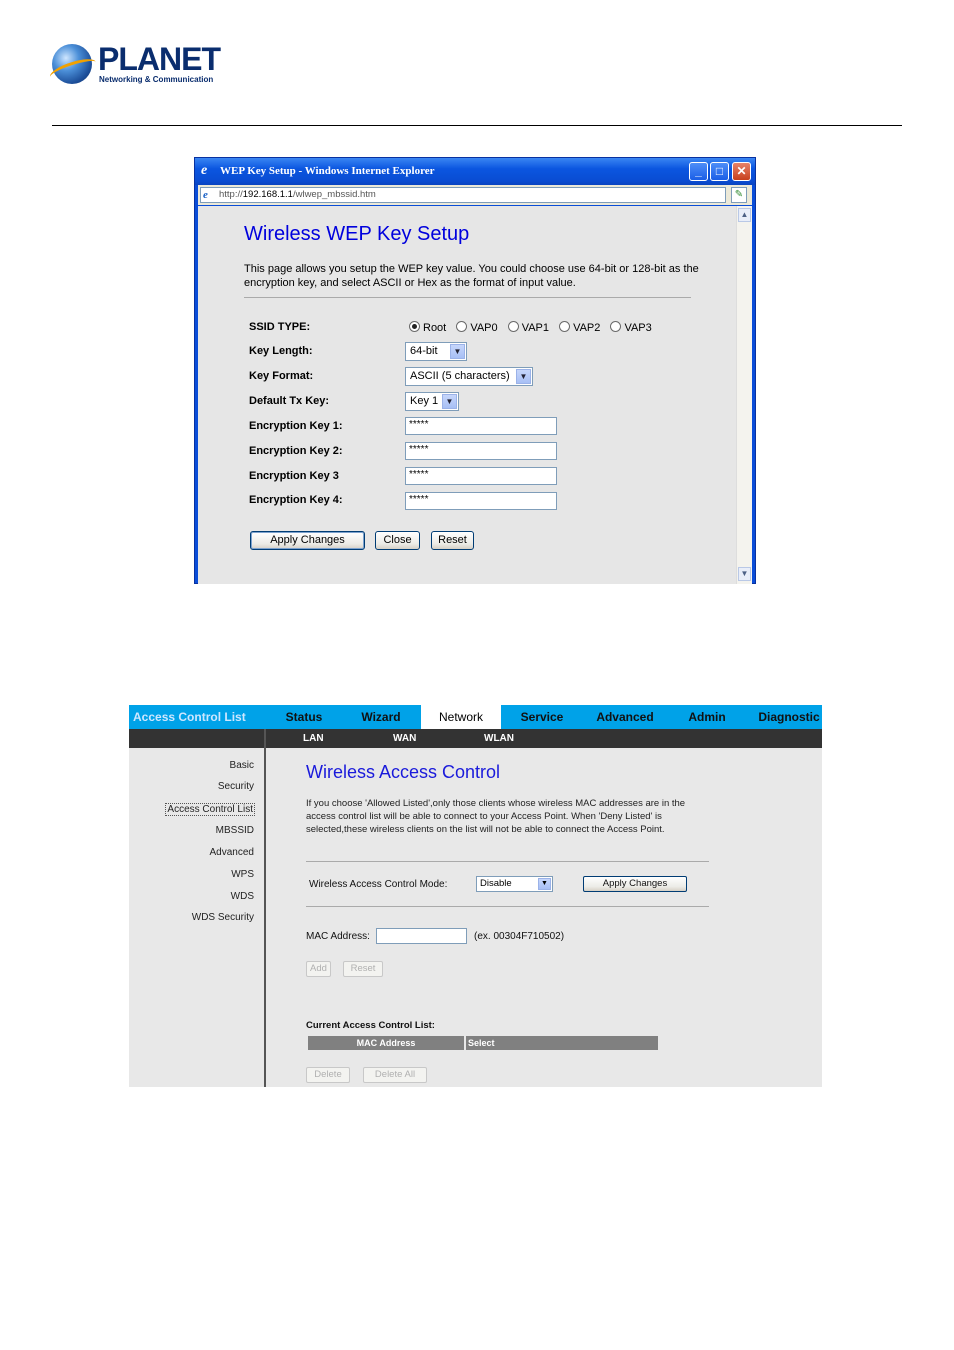 This screenshot has width=954, height=1350. I want to click on access-control-mode-select: Disable ▼, so click(514, 884).